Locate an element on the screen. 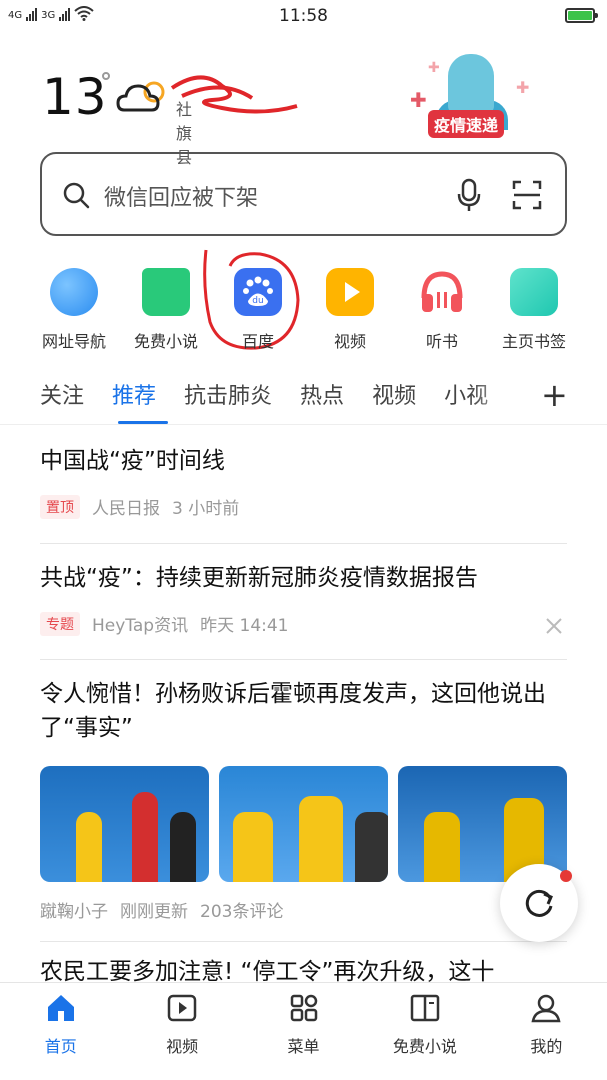  news-item: 中国战“疫”时间线 置顶 人民日报 3 小时前 is located at coordinates (303, 481).